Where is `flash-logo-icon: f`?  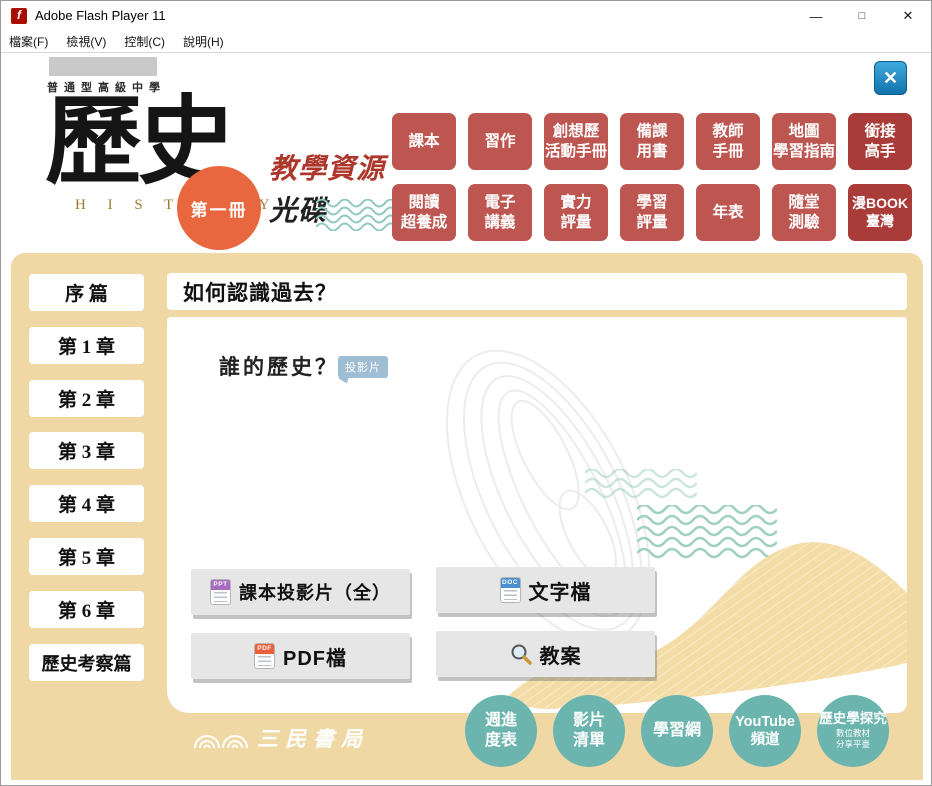
flash-logo-icon: f is located at coordinates (19, 16).